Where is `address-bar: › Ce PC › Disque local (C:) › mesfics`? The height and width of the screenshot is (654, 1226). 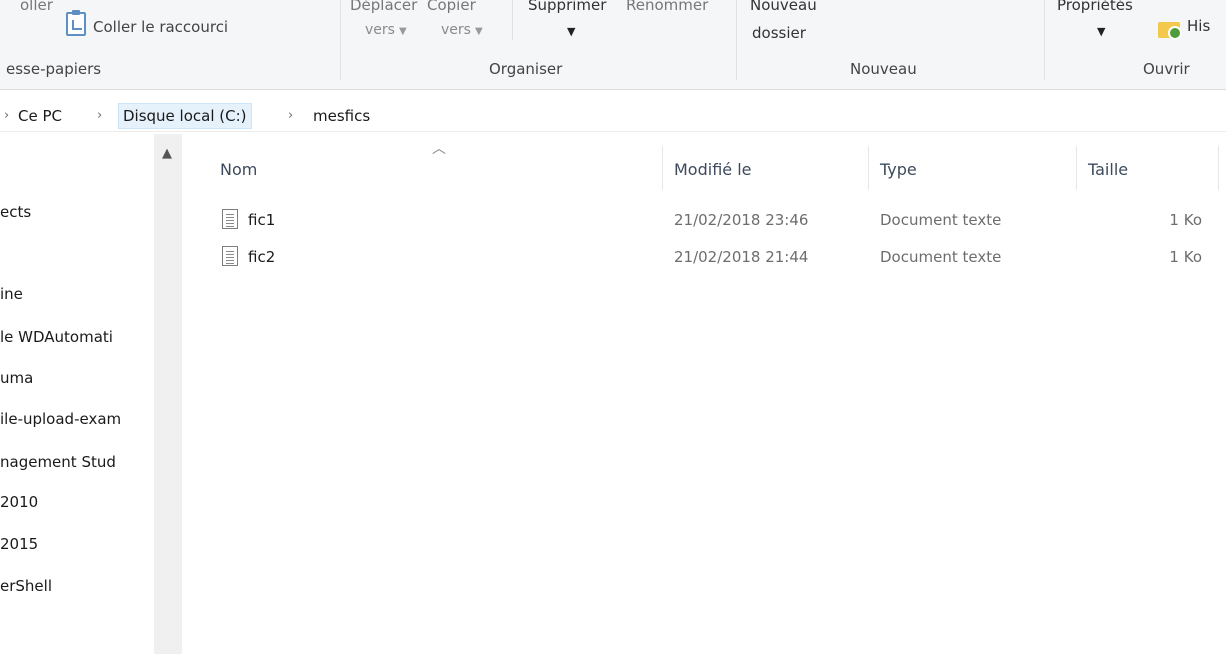 address-bar: › Ce PC › Disque local (C:) › mesfics is located at coordinates (613, 115).